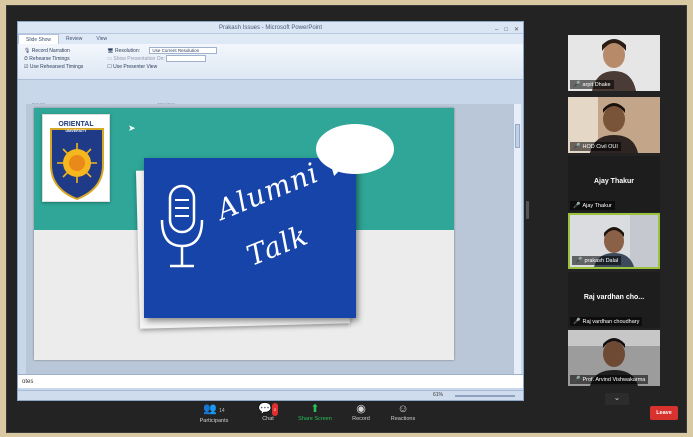 Image resolution: width=693 pixels, height=437 pixels. Describe the element at coordinates (132, 128) in the screenshot. I see `mouse-cursor-icon: ➤` at that location.